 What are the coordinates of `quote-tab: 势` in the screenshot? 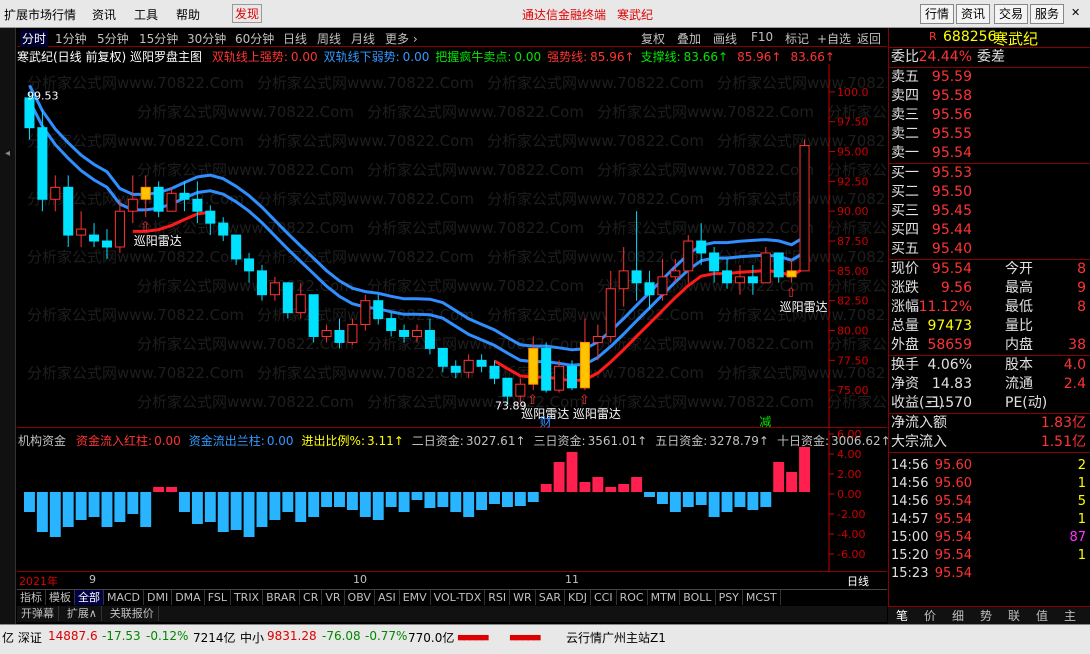 It's located at (986, 615).